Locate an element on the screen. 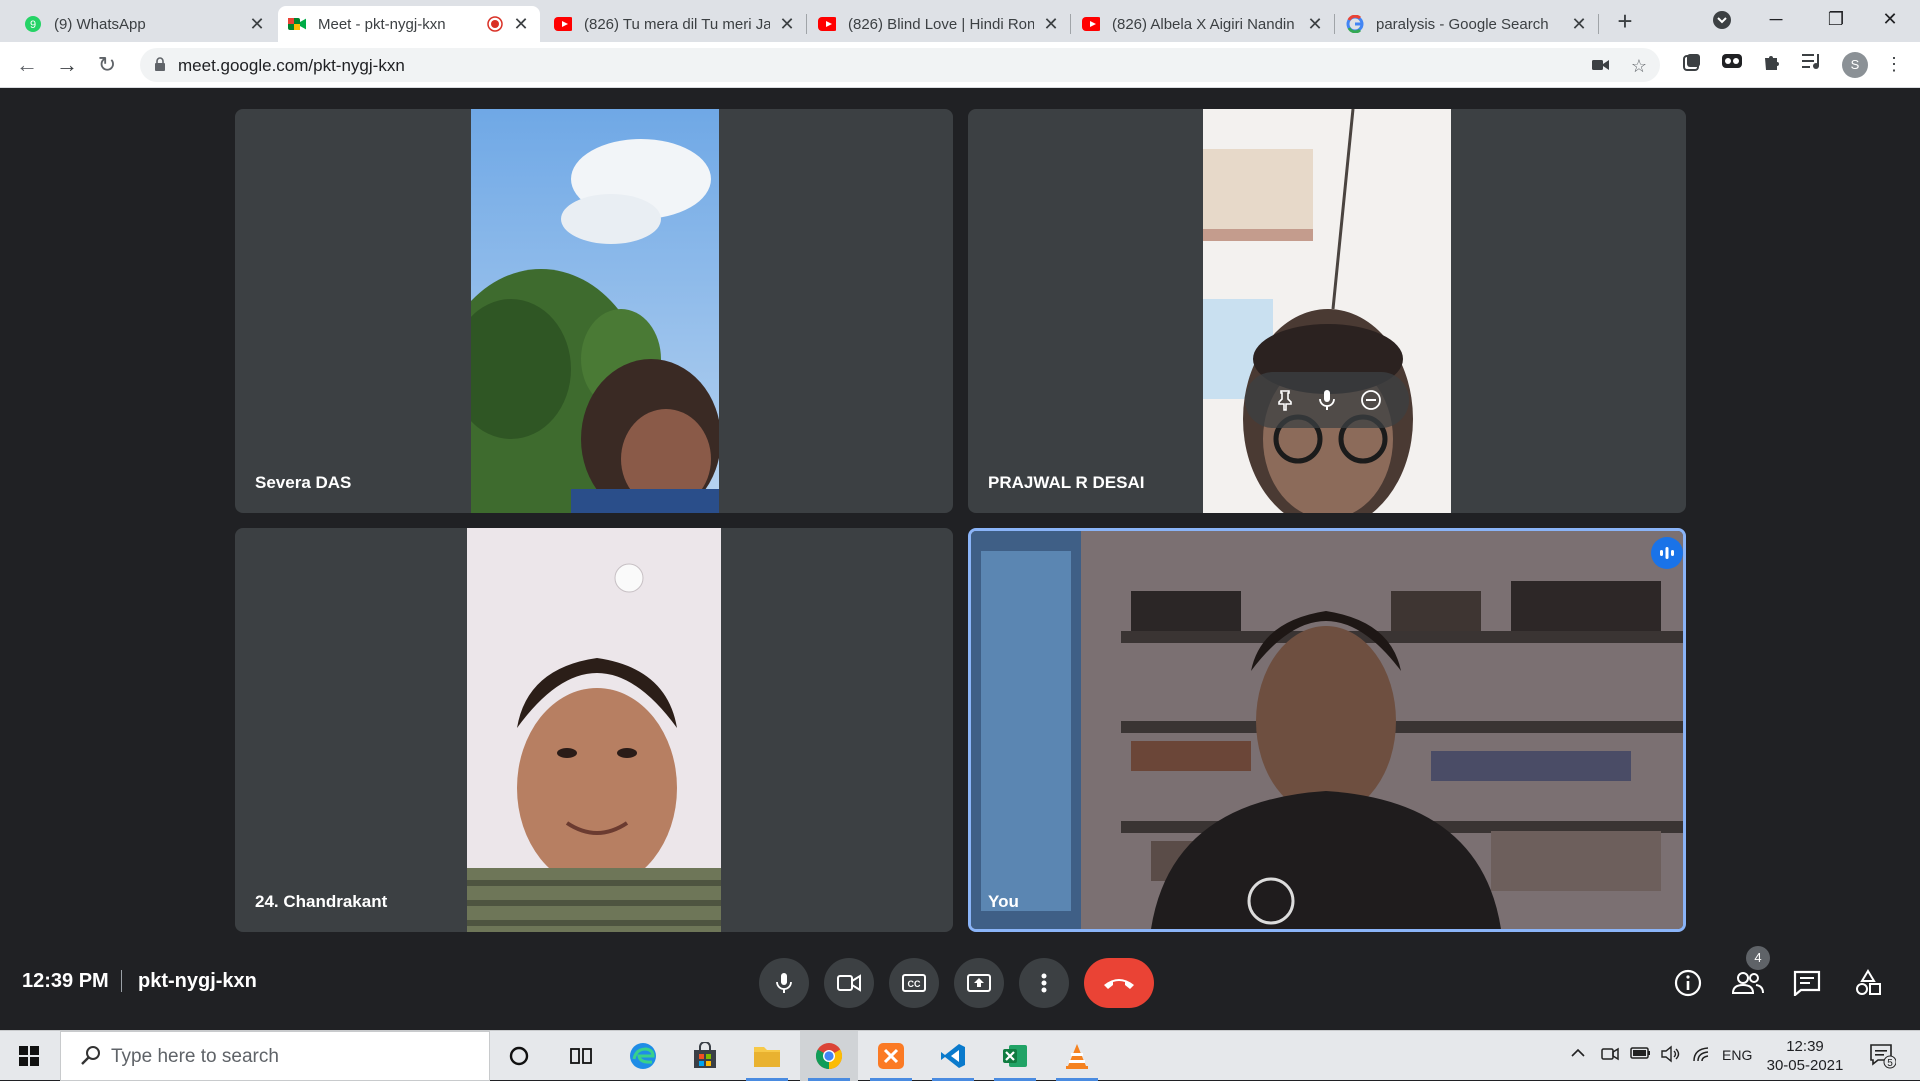  taskbar-file-explorer is located at coordinates (767, 1056).